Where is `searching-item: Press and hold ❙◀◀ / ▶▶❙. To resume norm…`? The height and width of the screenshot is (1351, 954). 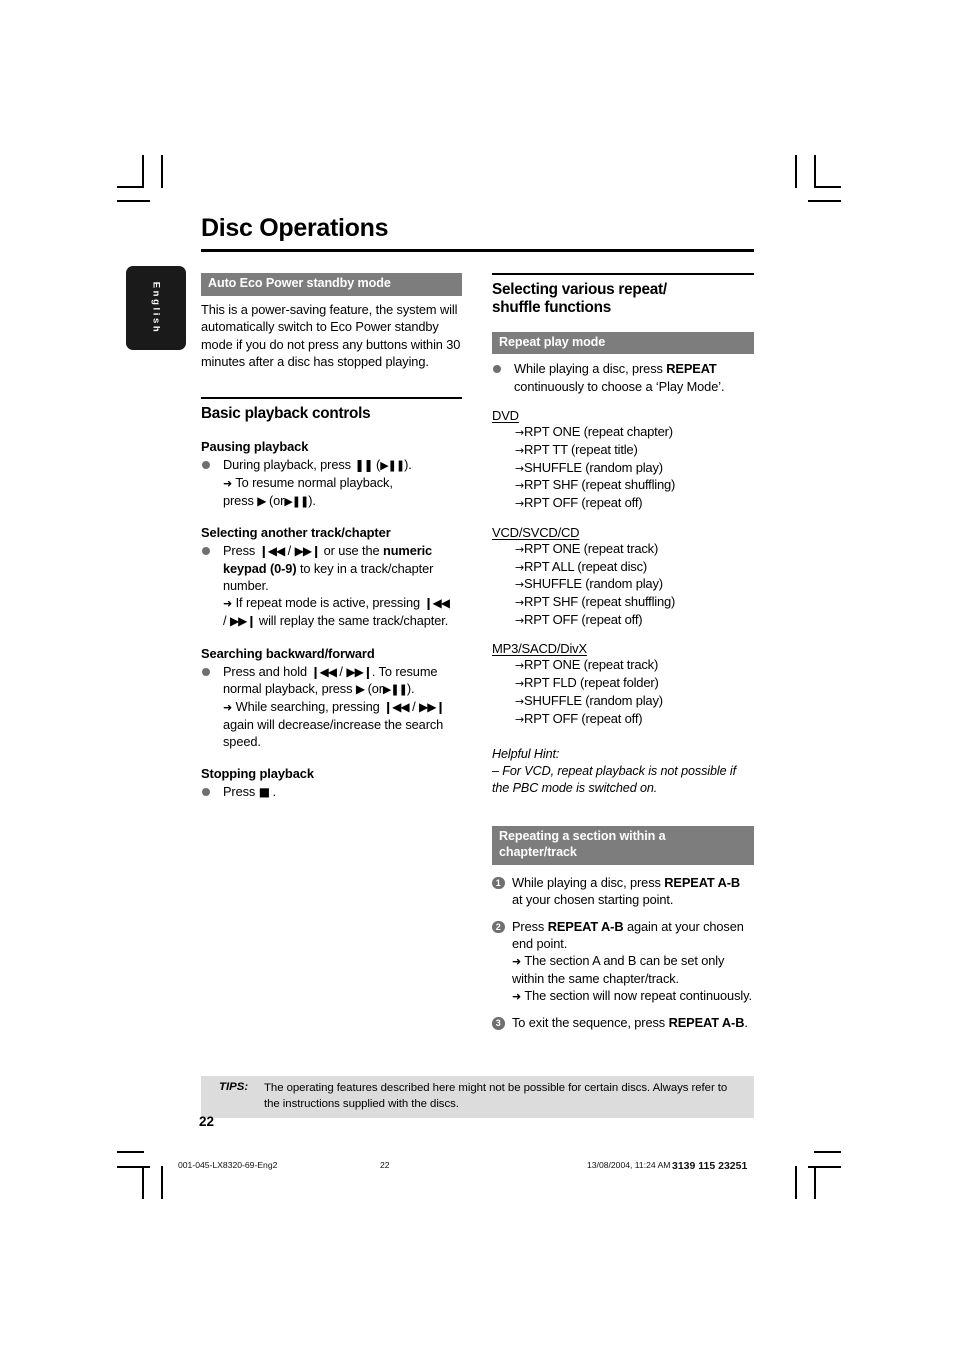 searching-item: Press and hold ❙◀◀ / ▶▶❙. To resume norm… is located at coordinates (331, 707).